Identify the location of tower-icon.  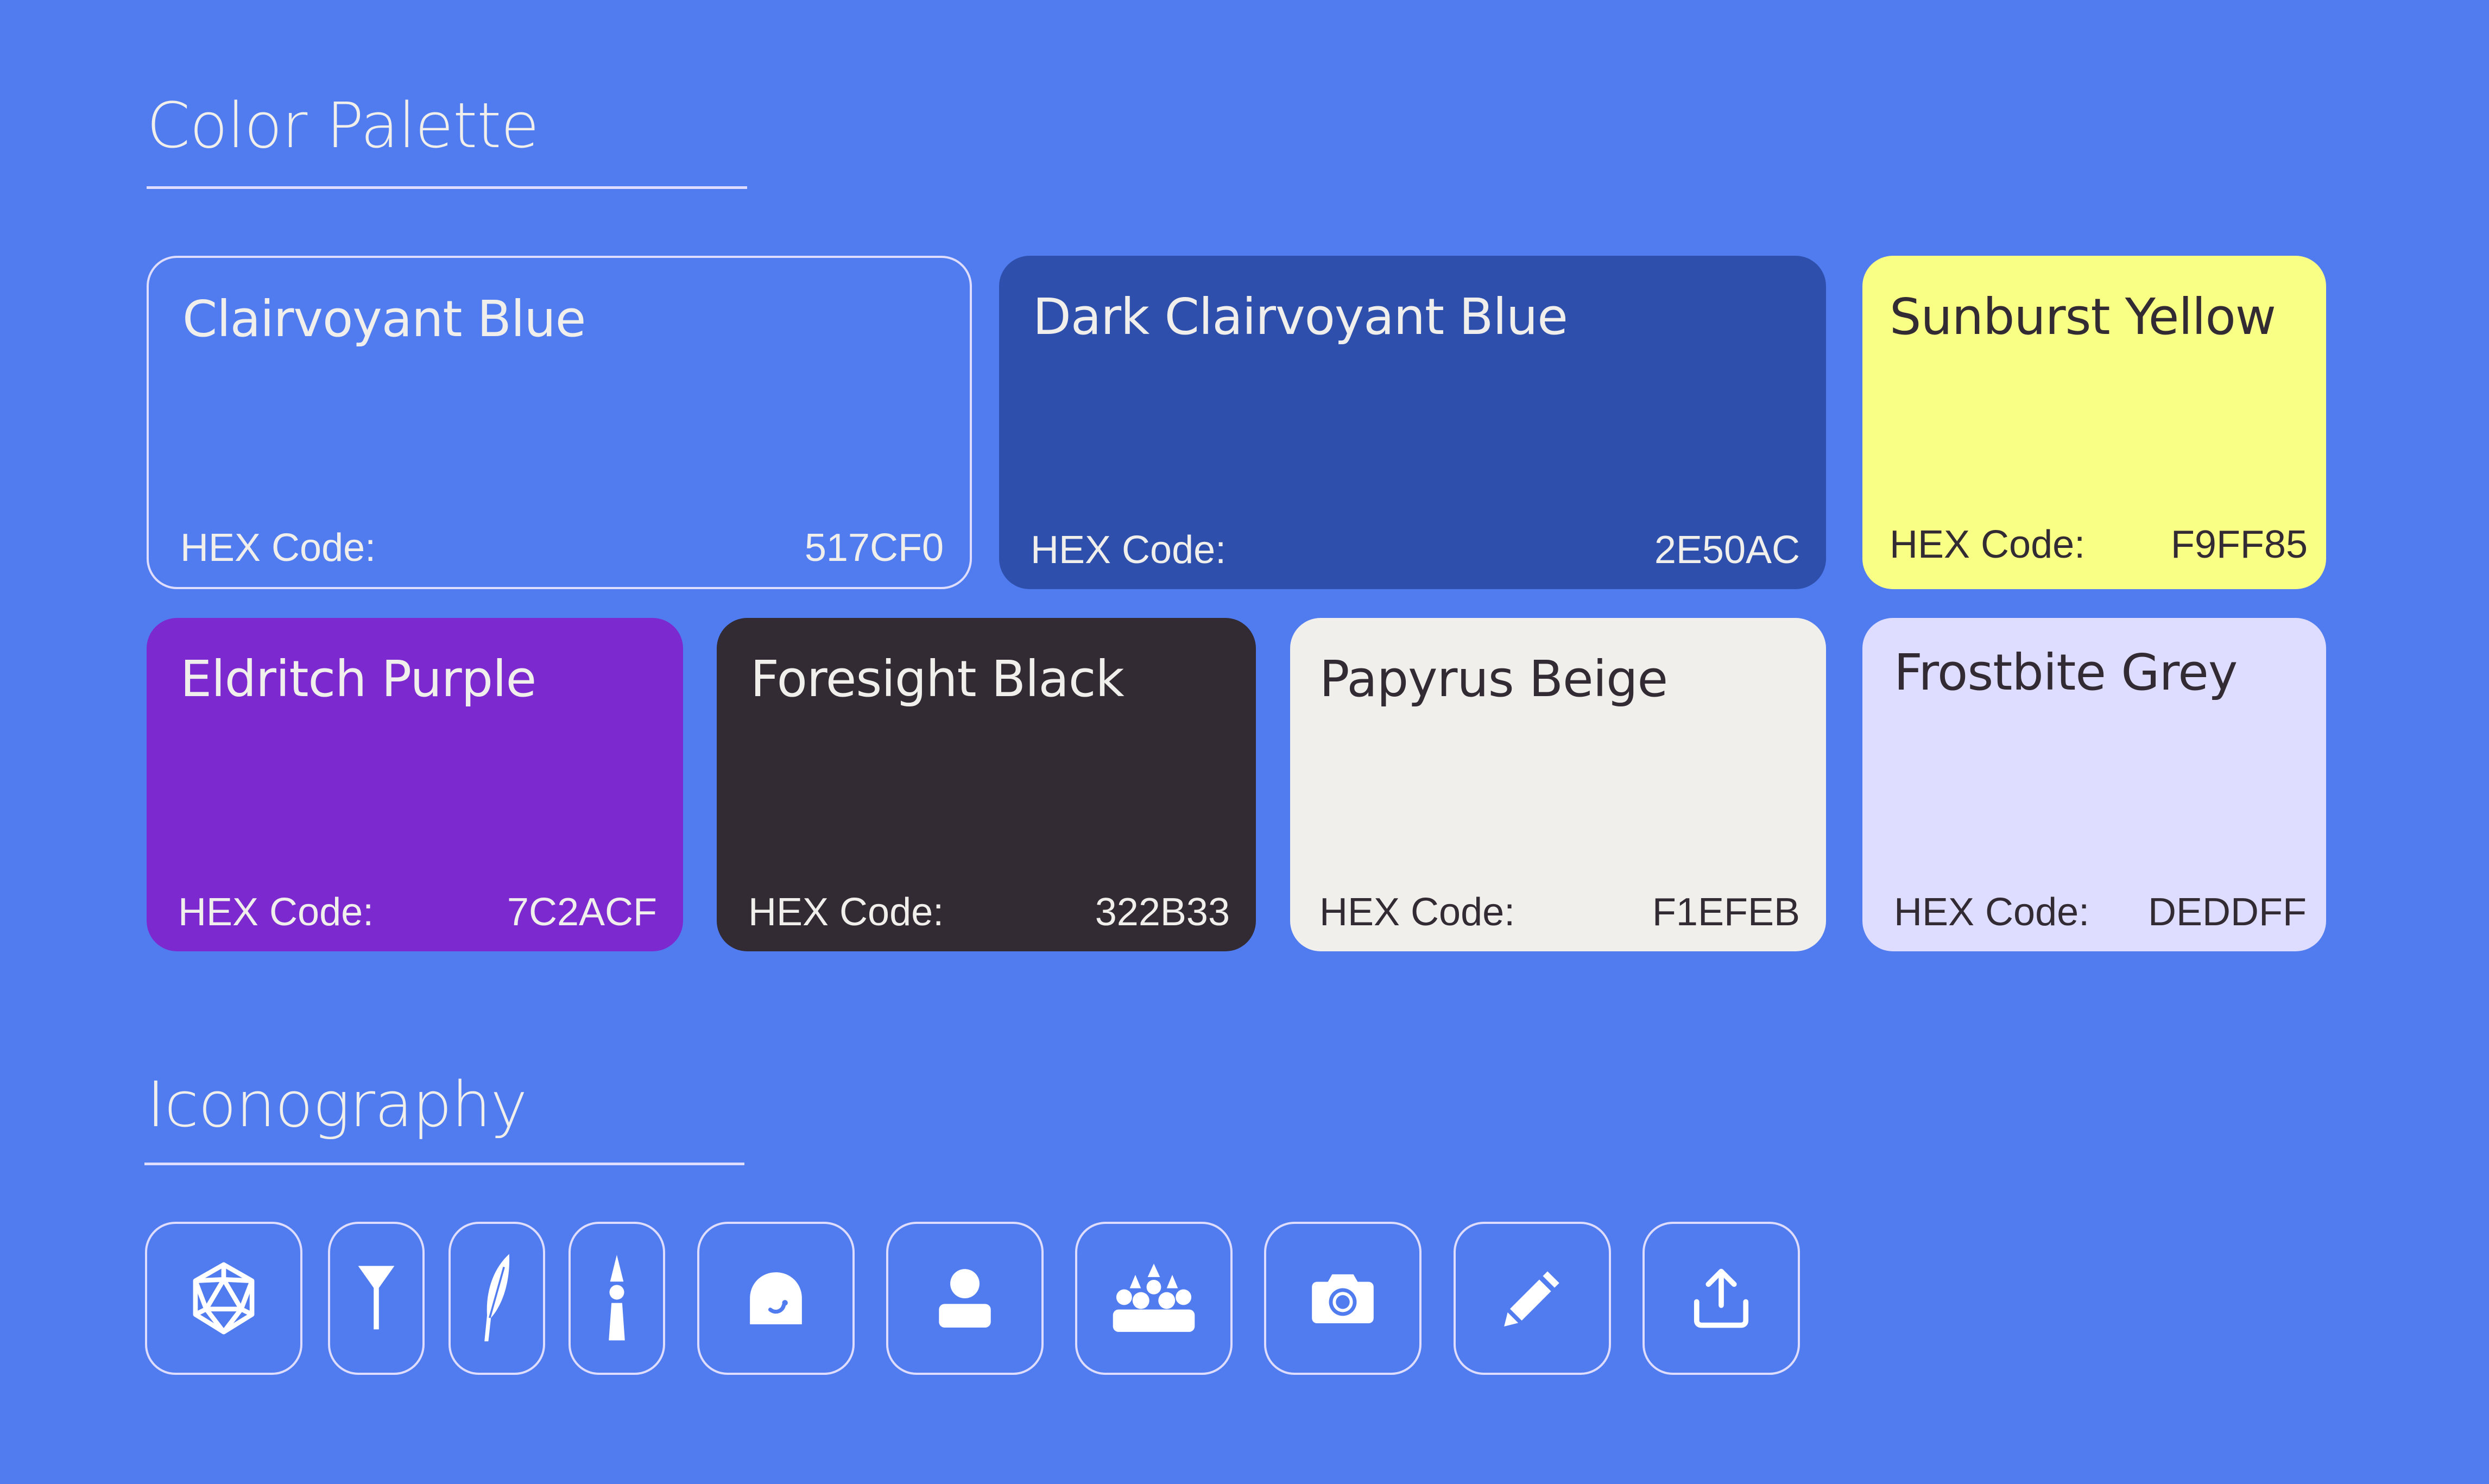
(617, 1298).